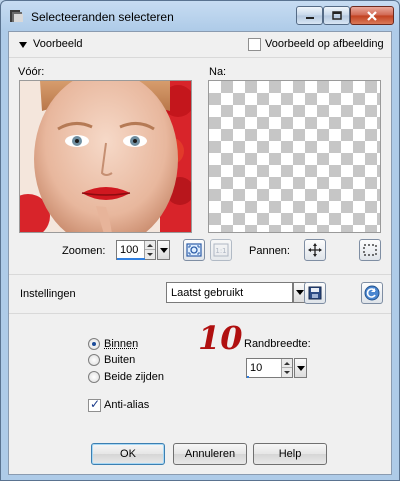 Image resolution: width=400 pixels, height=481 pixels. I want to click on reset-arrow-icon, so click(372, 293).